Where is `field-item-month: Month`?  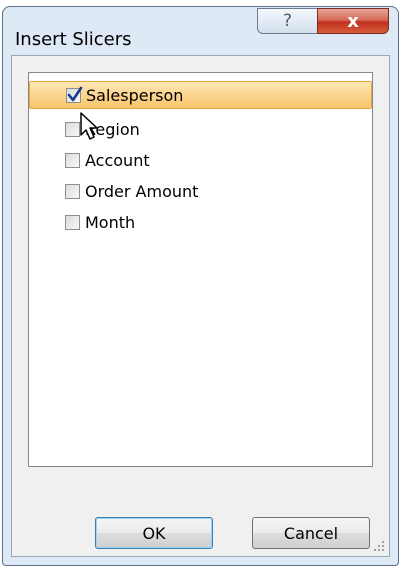
field-item-month: Month is located at coordinates (200, 222).